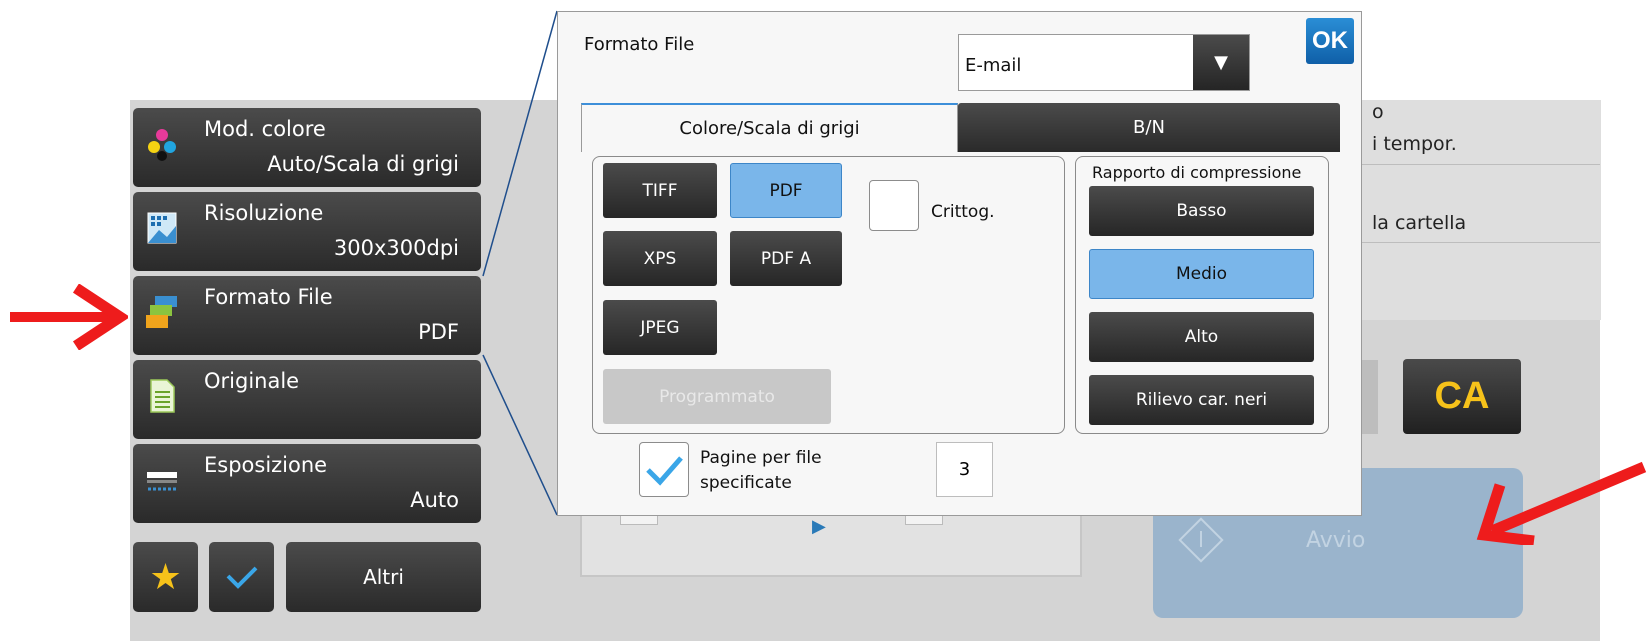 The height and width of the screenshot is (641, 1647). Describe the element at coordinates (786, 190) in the screenshot. I see `format-pdf-button: PDF` at that location.